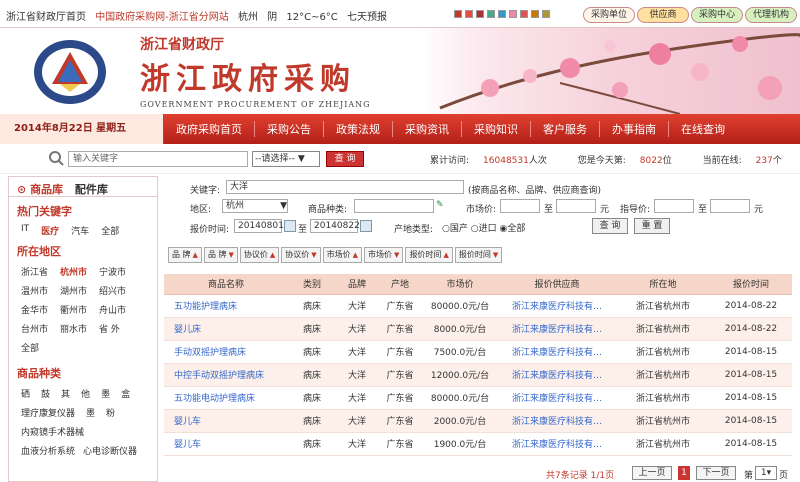 This screenshot has width=800, height=482. What do you see at coordinates (663, 15) in the screenshot?
I see `tab-supplier: 供应商` at bounding box center [663, 15].